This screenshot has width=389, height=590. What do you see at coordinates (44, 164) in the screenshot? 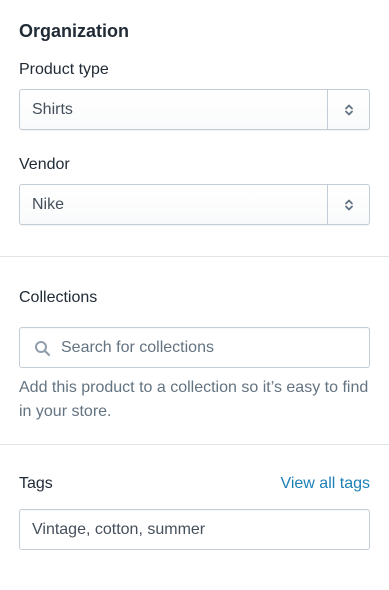
I see `vendor-label: Vendor` at bounding box center [44, 164].